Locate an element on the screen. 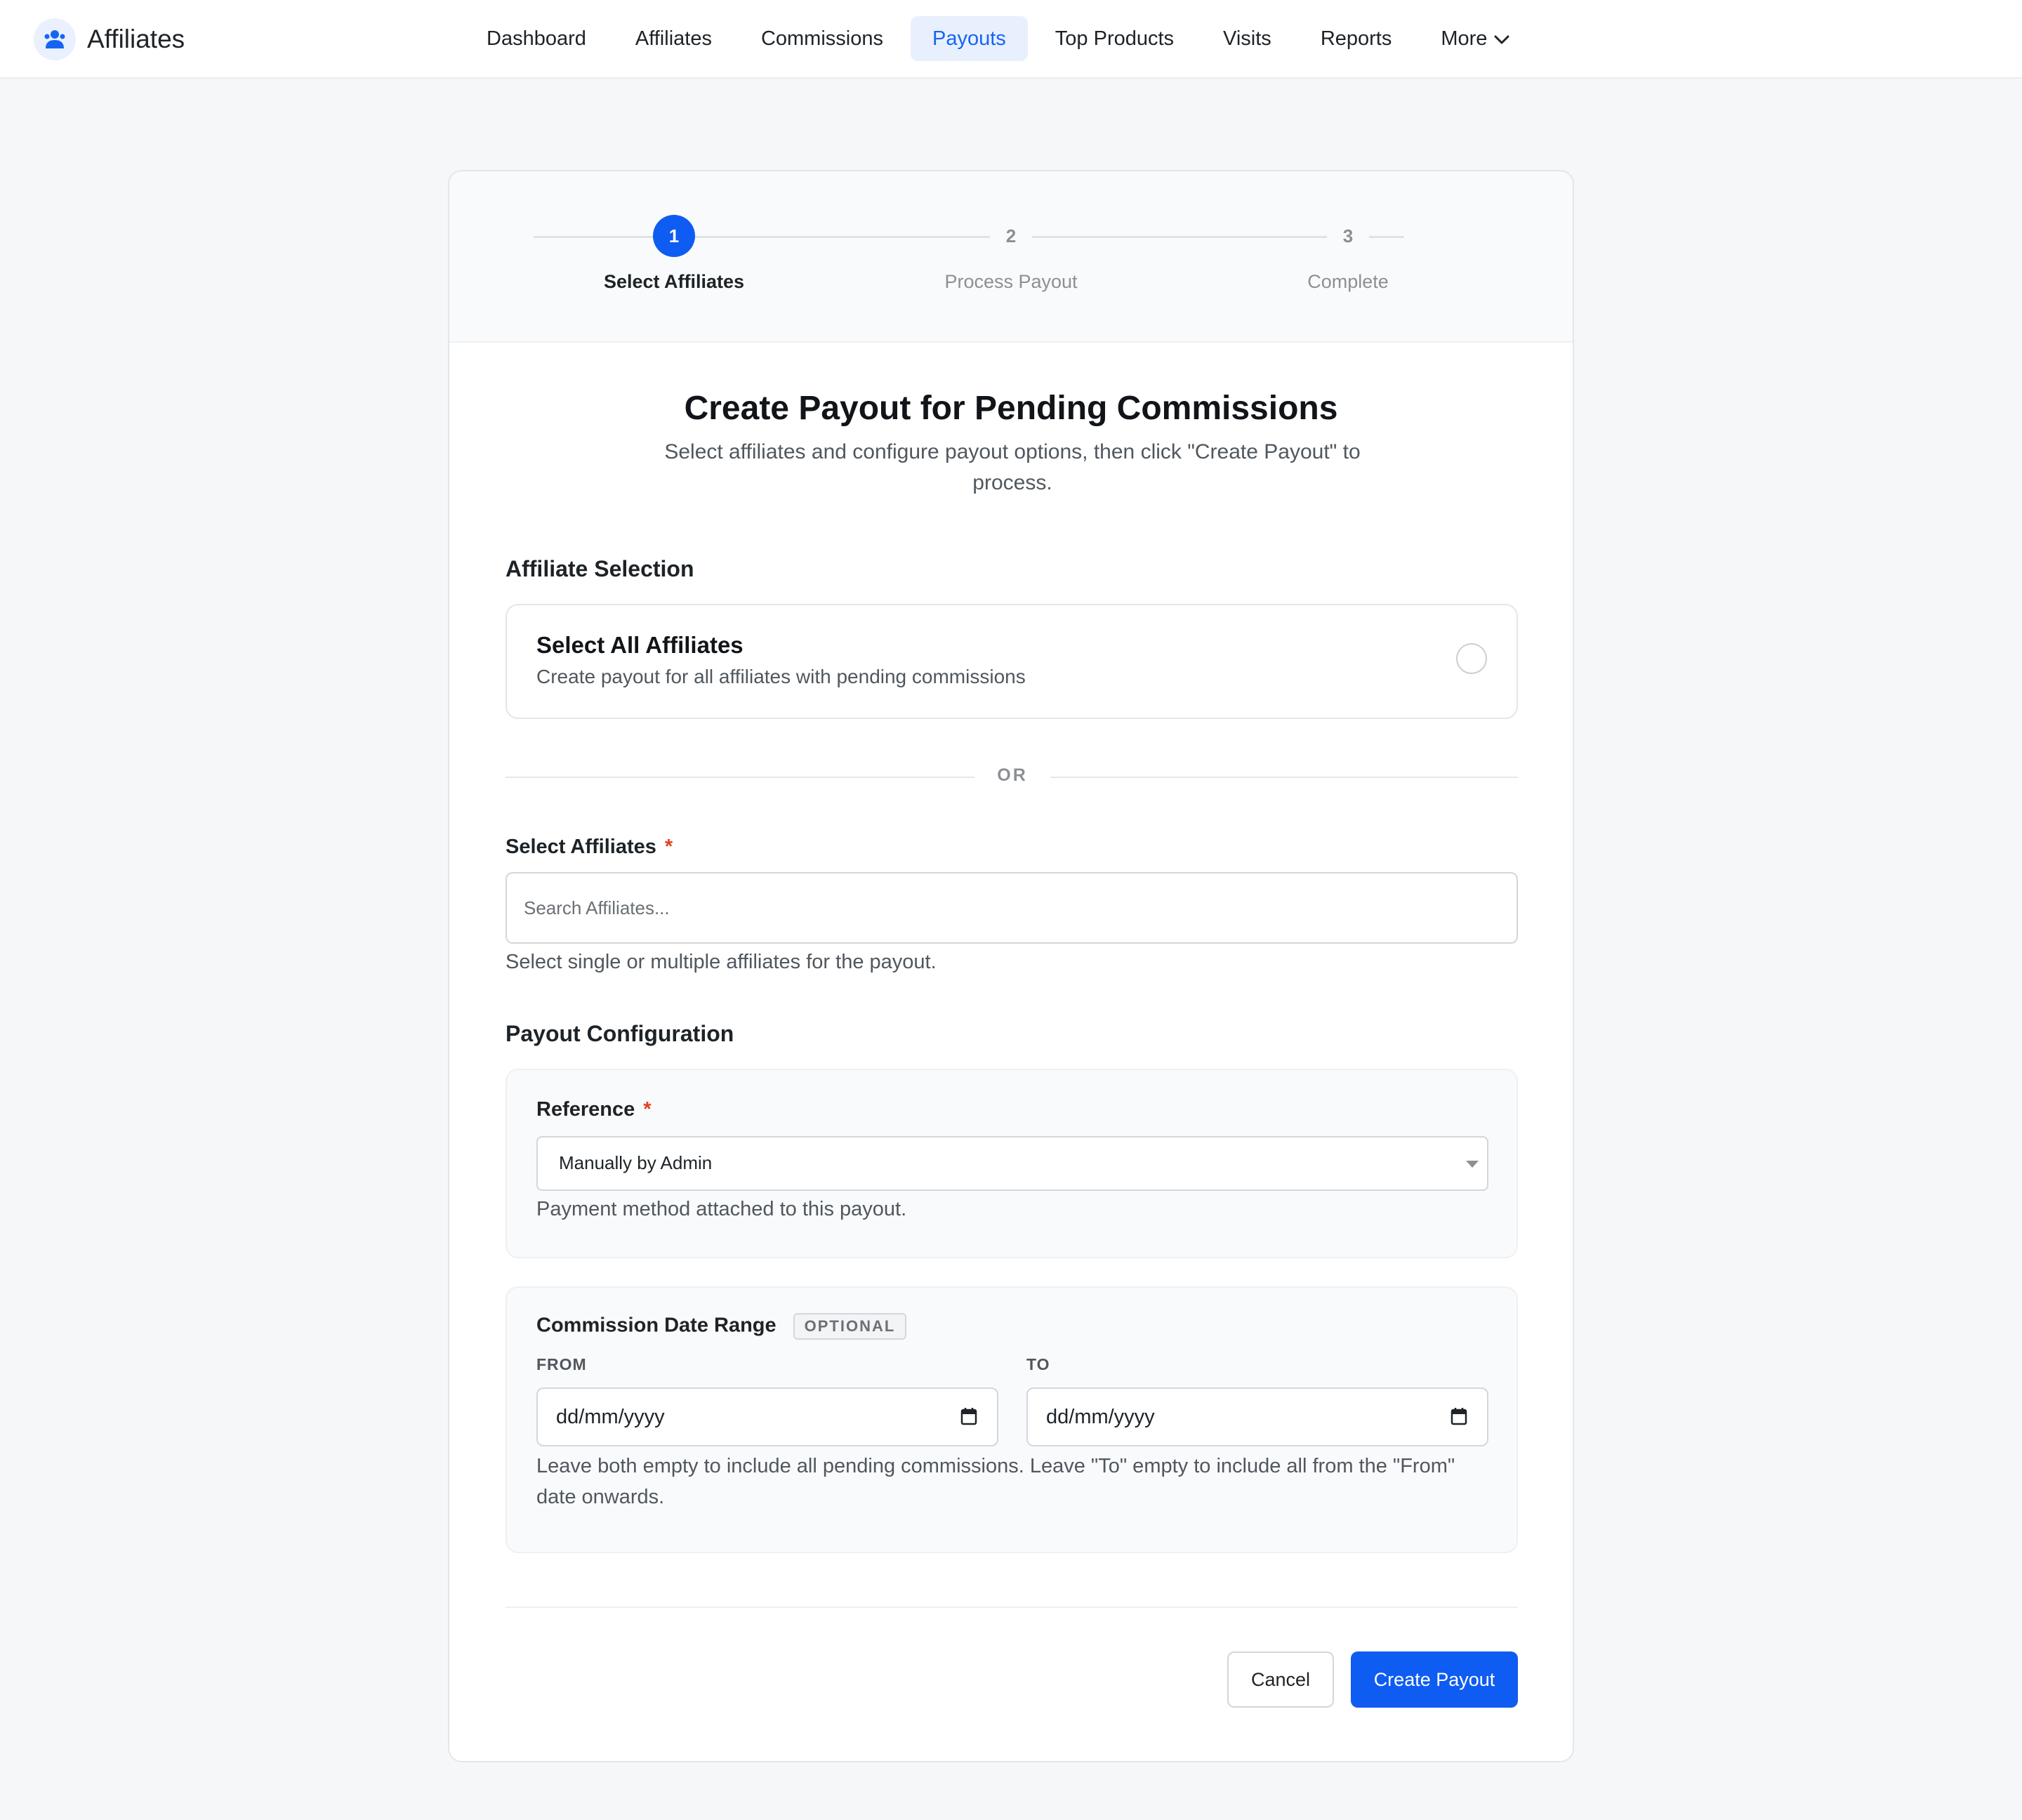 This screenshot has width=2022, height=1820. nav-label: Top Products is located at coordinates (1115, 38).